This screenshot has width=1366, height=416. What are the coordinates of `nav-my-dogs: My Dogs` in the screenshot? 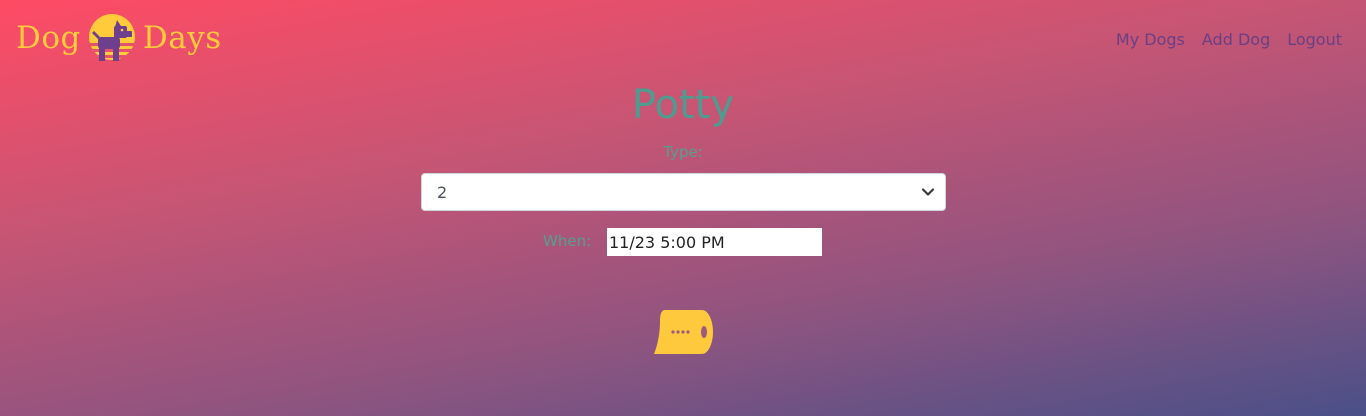 It's located at (1150, 39).